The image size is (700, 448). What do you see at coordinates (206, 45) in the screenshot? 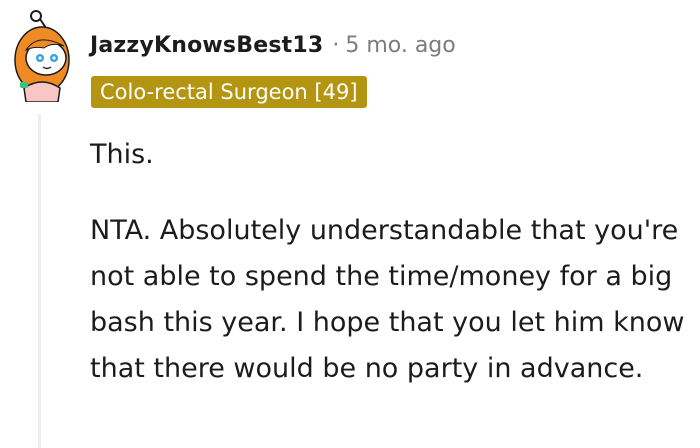
I see `author-username: JazzyKnowsBest13` at bounding box center [206, 45].